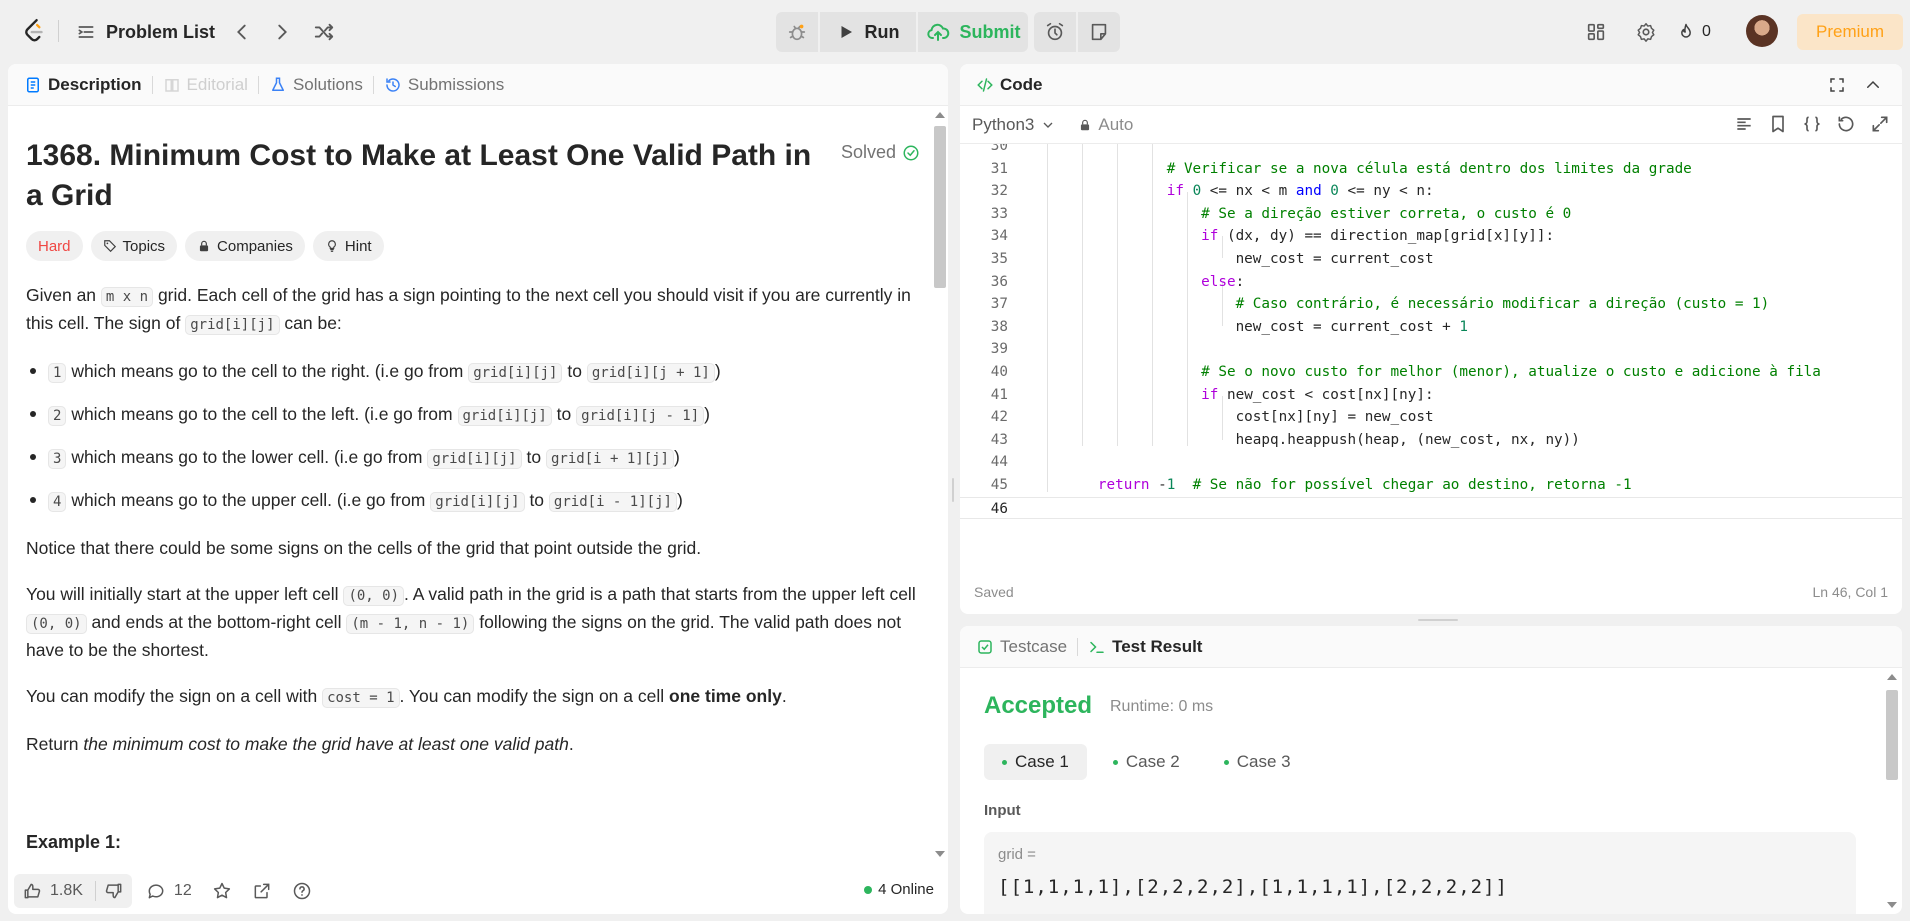 Image resolution: width=1910 pixels, height=921 pixels. I want to click on tab-solutions: Solutions, so click(316, 85).